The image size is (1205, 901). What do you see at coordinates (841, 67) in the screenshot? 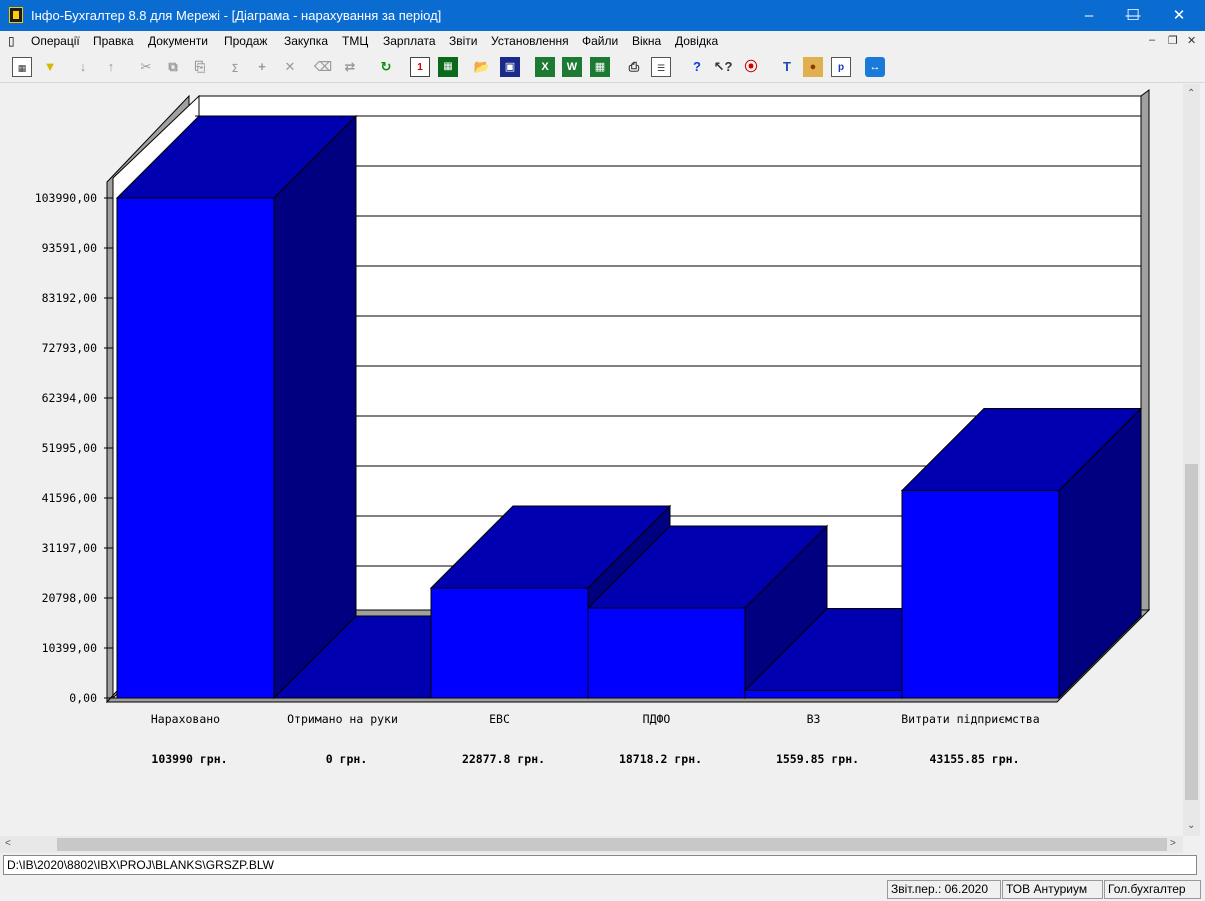
I see `report-icon: p` at bounding box center [841, 67].